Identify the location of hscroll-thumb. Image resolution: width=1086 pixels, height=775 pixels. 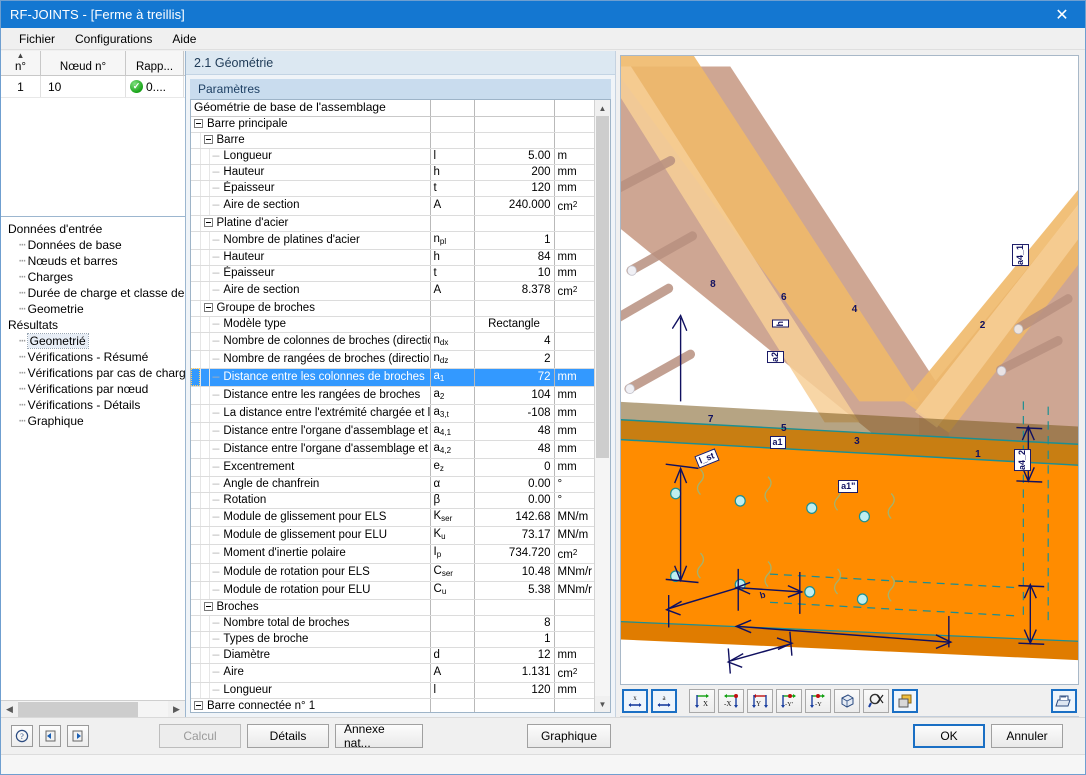
(78, 709).